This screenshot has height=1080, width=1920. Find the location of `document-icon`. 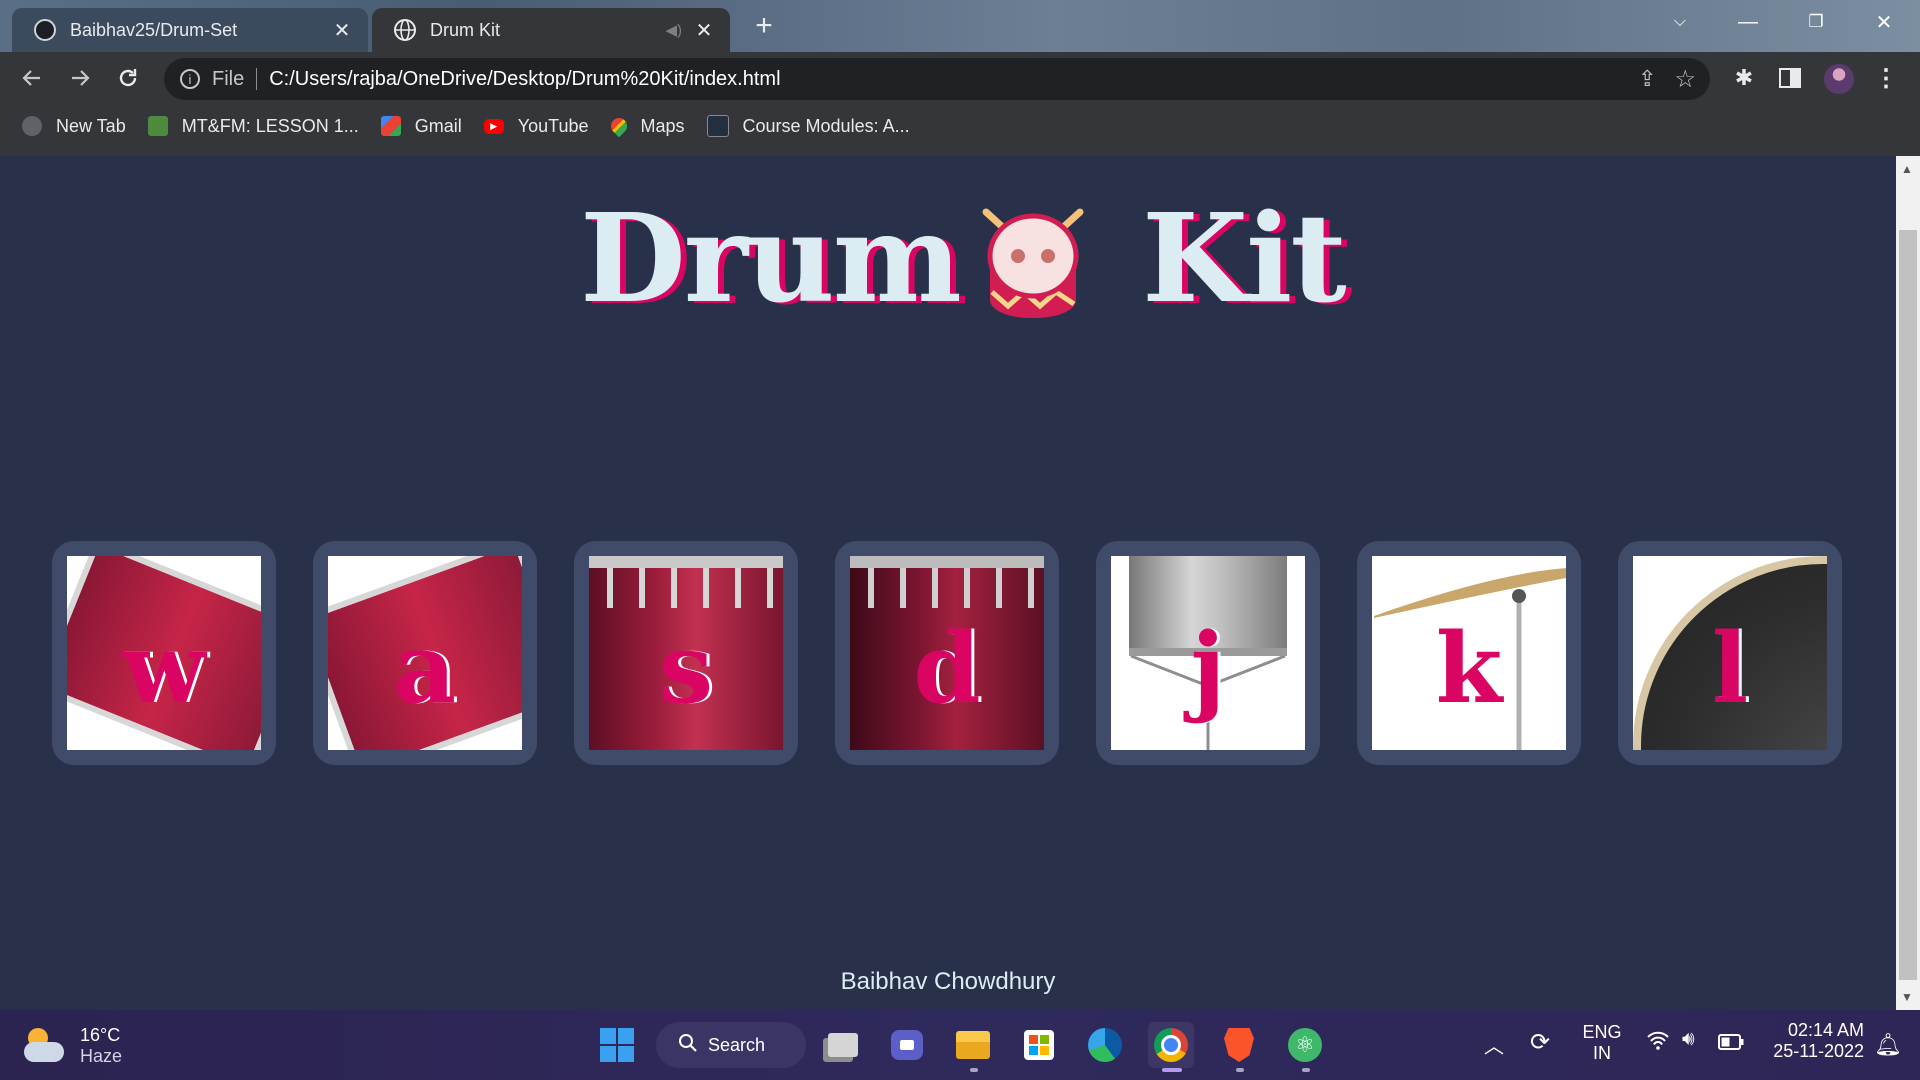

document-icon is located at coordinates (157, 126).